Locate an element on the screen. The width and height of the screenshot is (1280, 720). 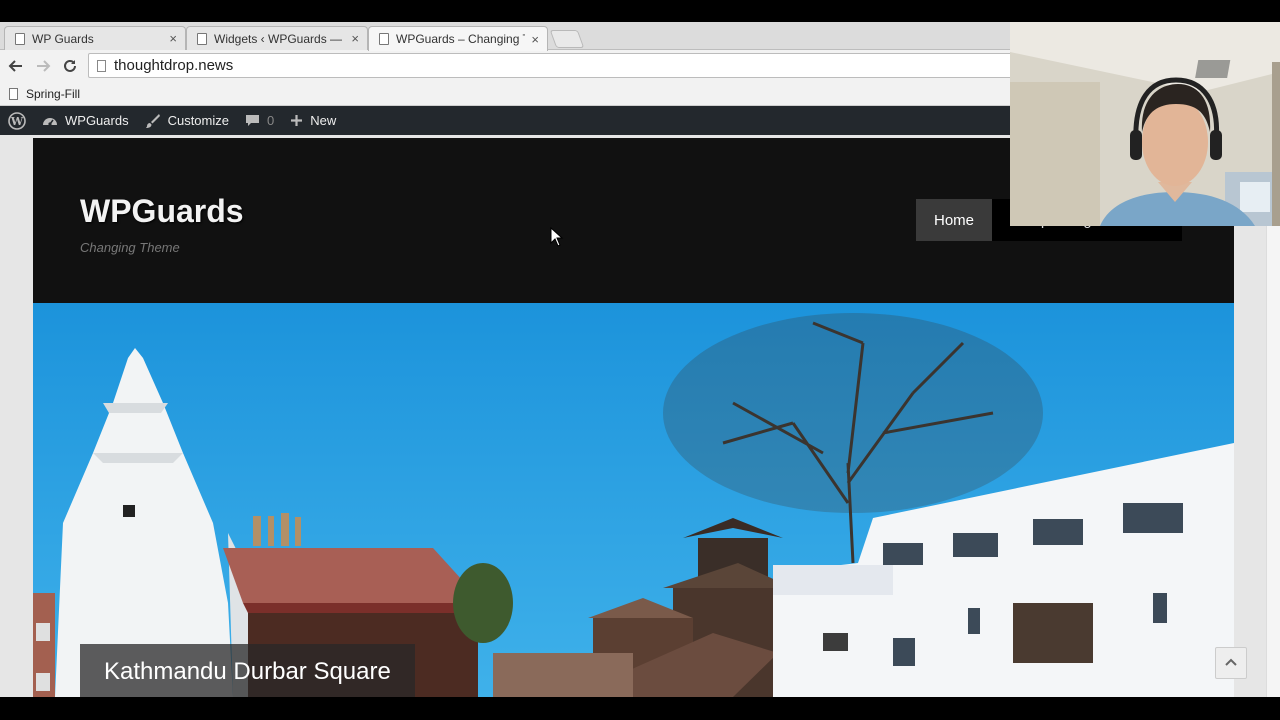
site-name-menu: WPGuards is located at coordinates (85, 120).